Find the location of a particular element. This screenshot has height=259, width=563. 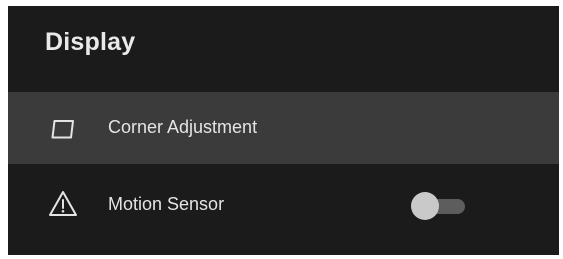

motion-sensor-toggle is located at coordinates (439, 206).